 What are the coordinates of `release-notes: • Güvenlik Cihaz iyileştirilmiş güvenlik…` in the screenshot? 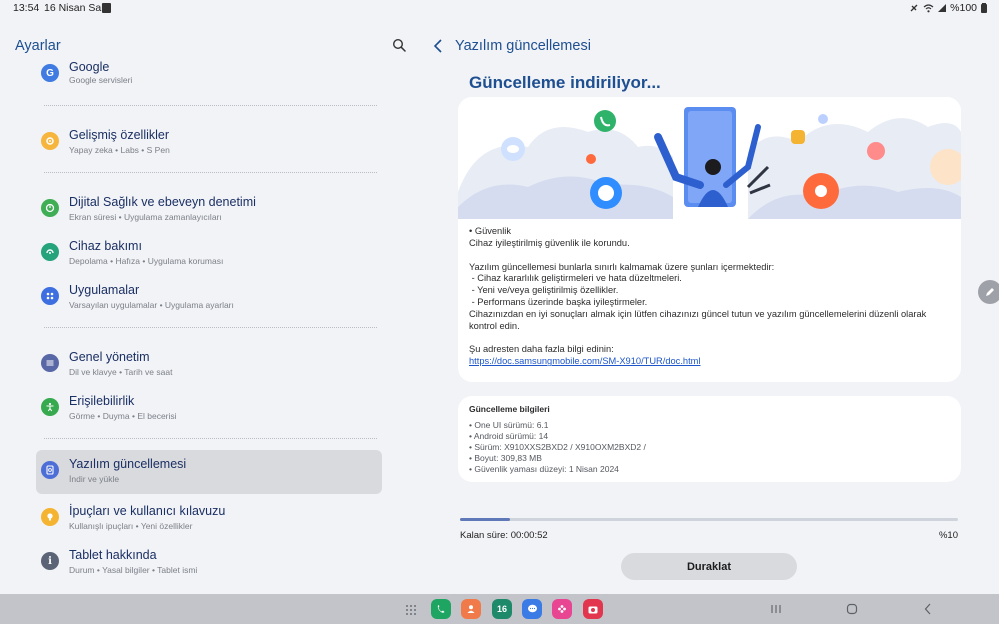 It's located at (711, 297).